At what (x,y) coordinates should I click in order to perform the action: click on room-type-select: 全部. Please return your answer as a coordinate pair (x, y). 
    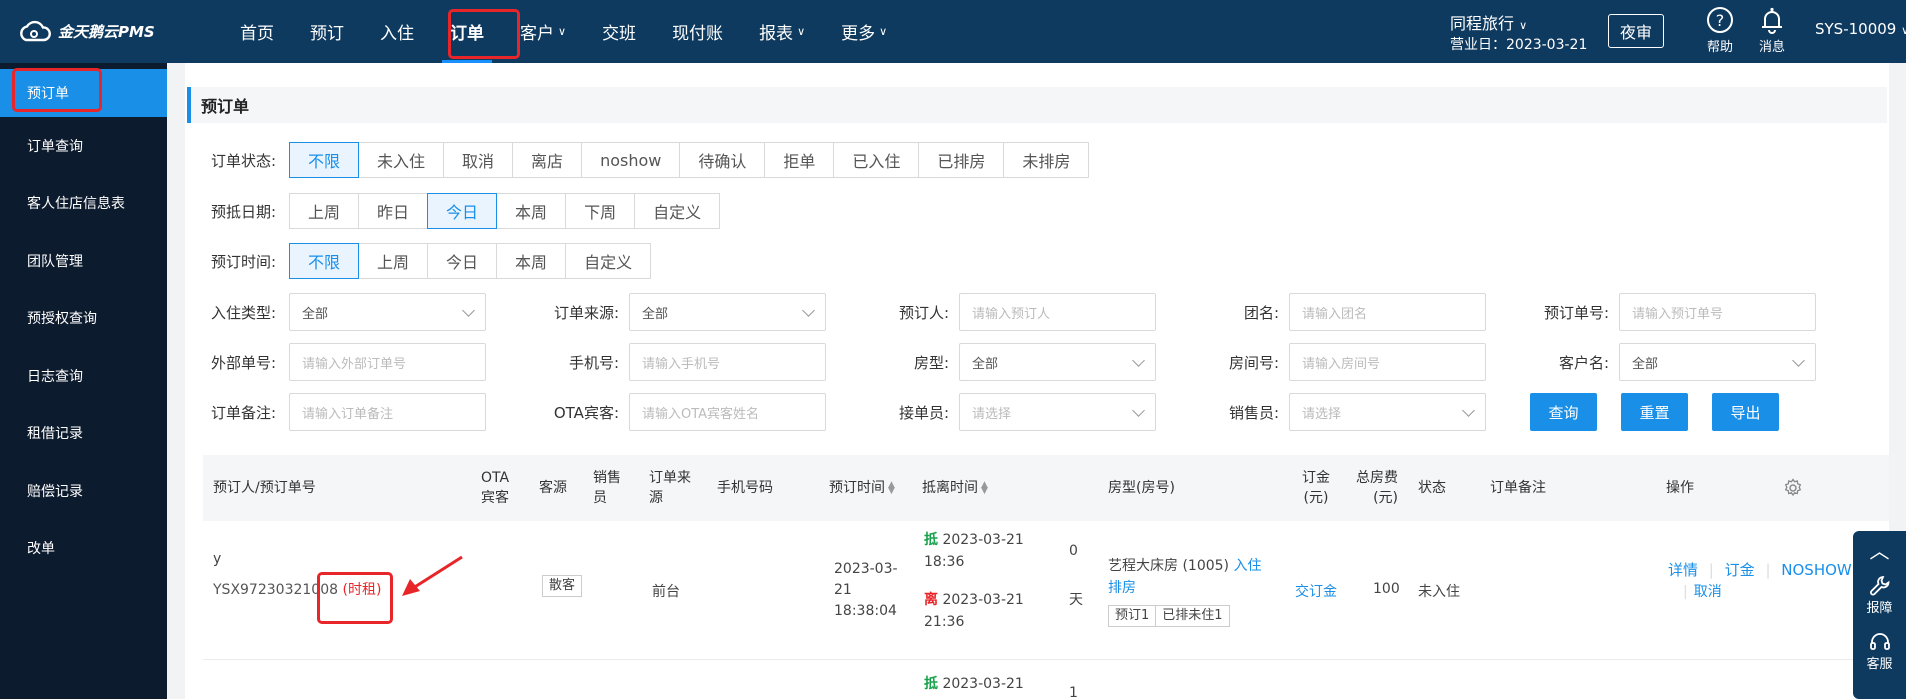
    Looking at the image, I should click on (1057, 362).